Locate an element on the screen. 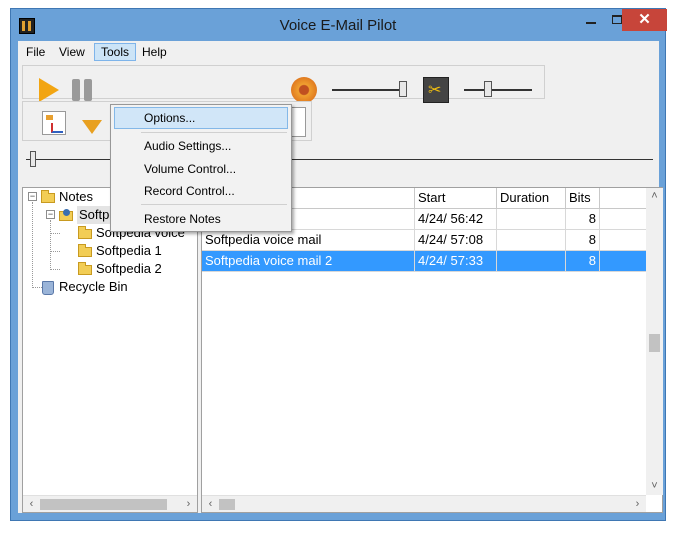 The image size is (685, 537). record-slider-thumb is located at coordinates (488, 89).